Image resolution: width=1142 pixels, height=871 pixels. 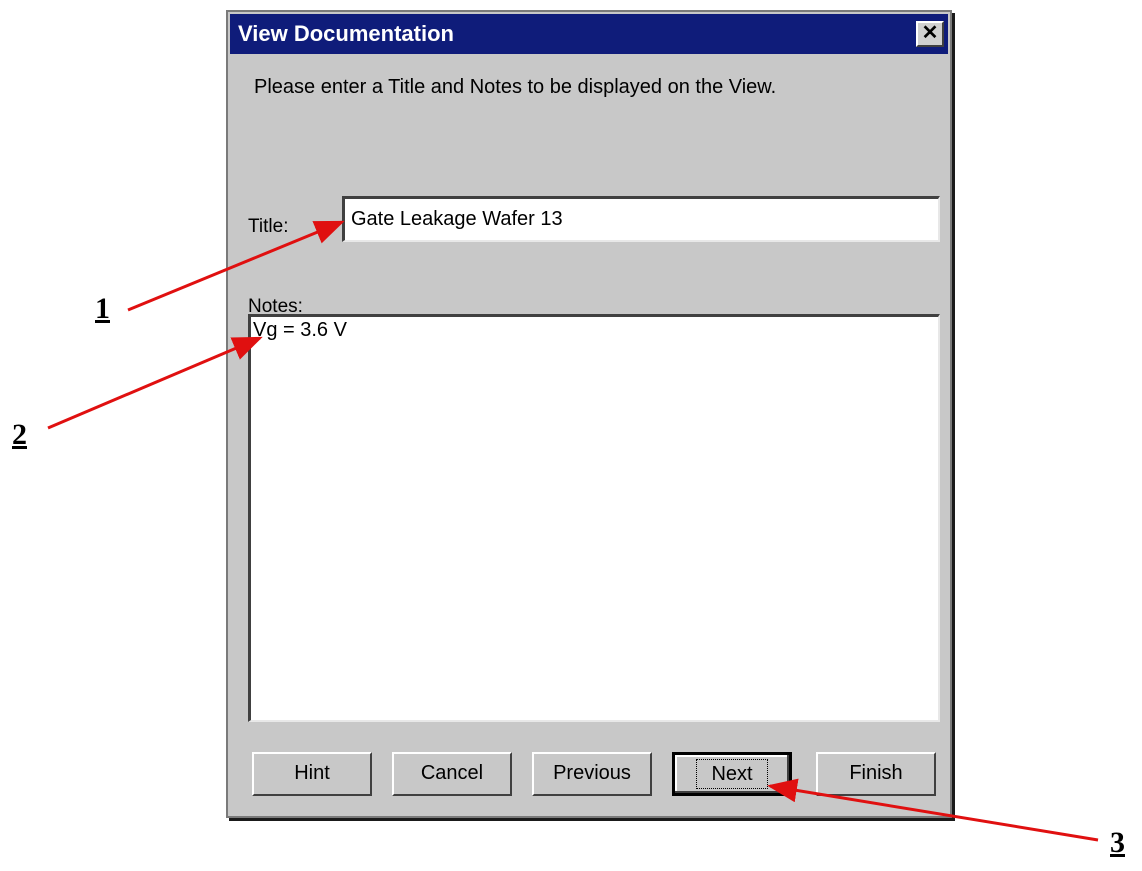 I want to click on callout-3-label: 3, so click(x=1117, y=842).